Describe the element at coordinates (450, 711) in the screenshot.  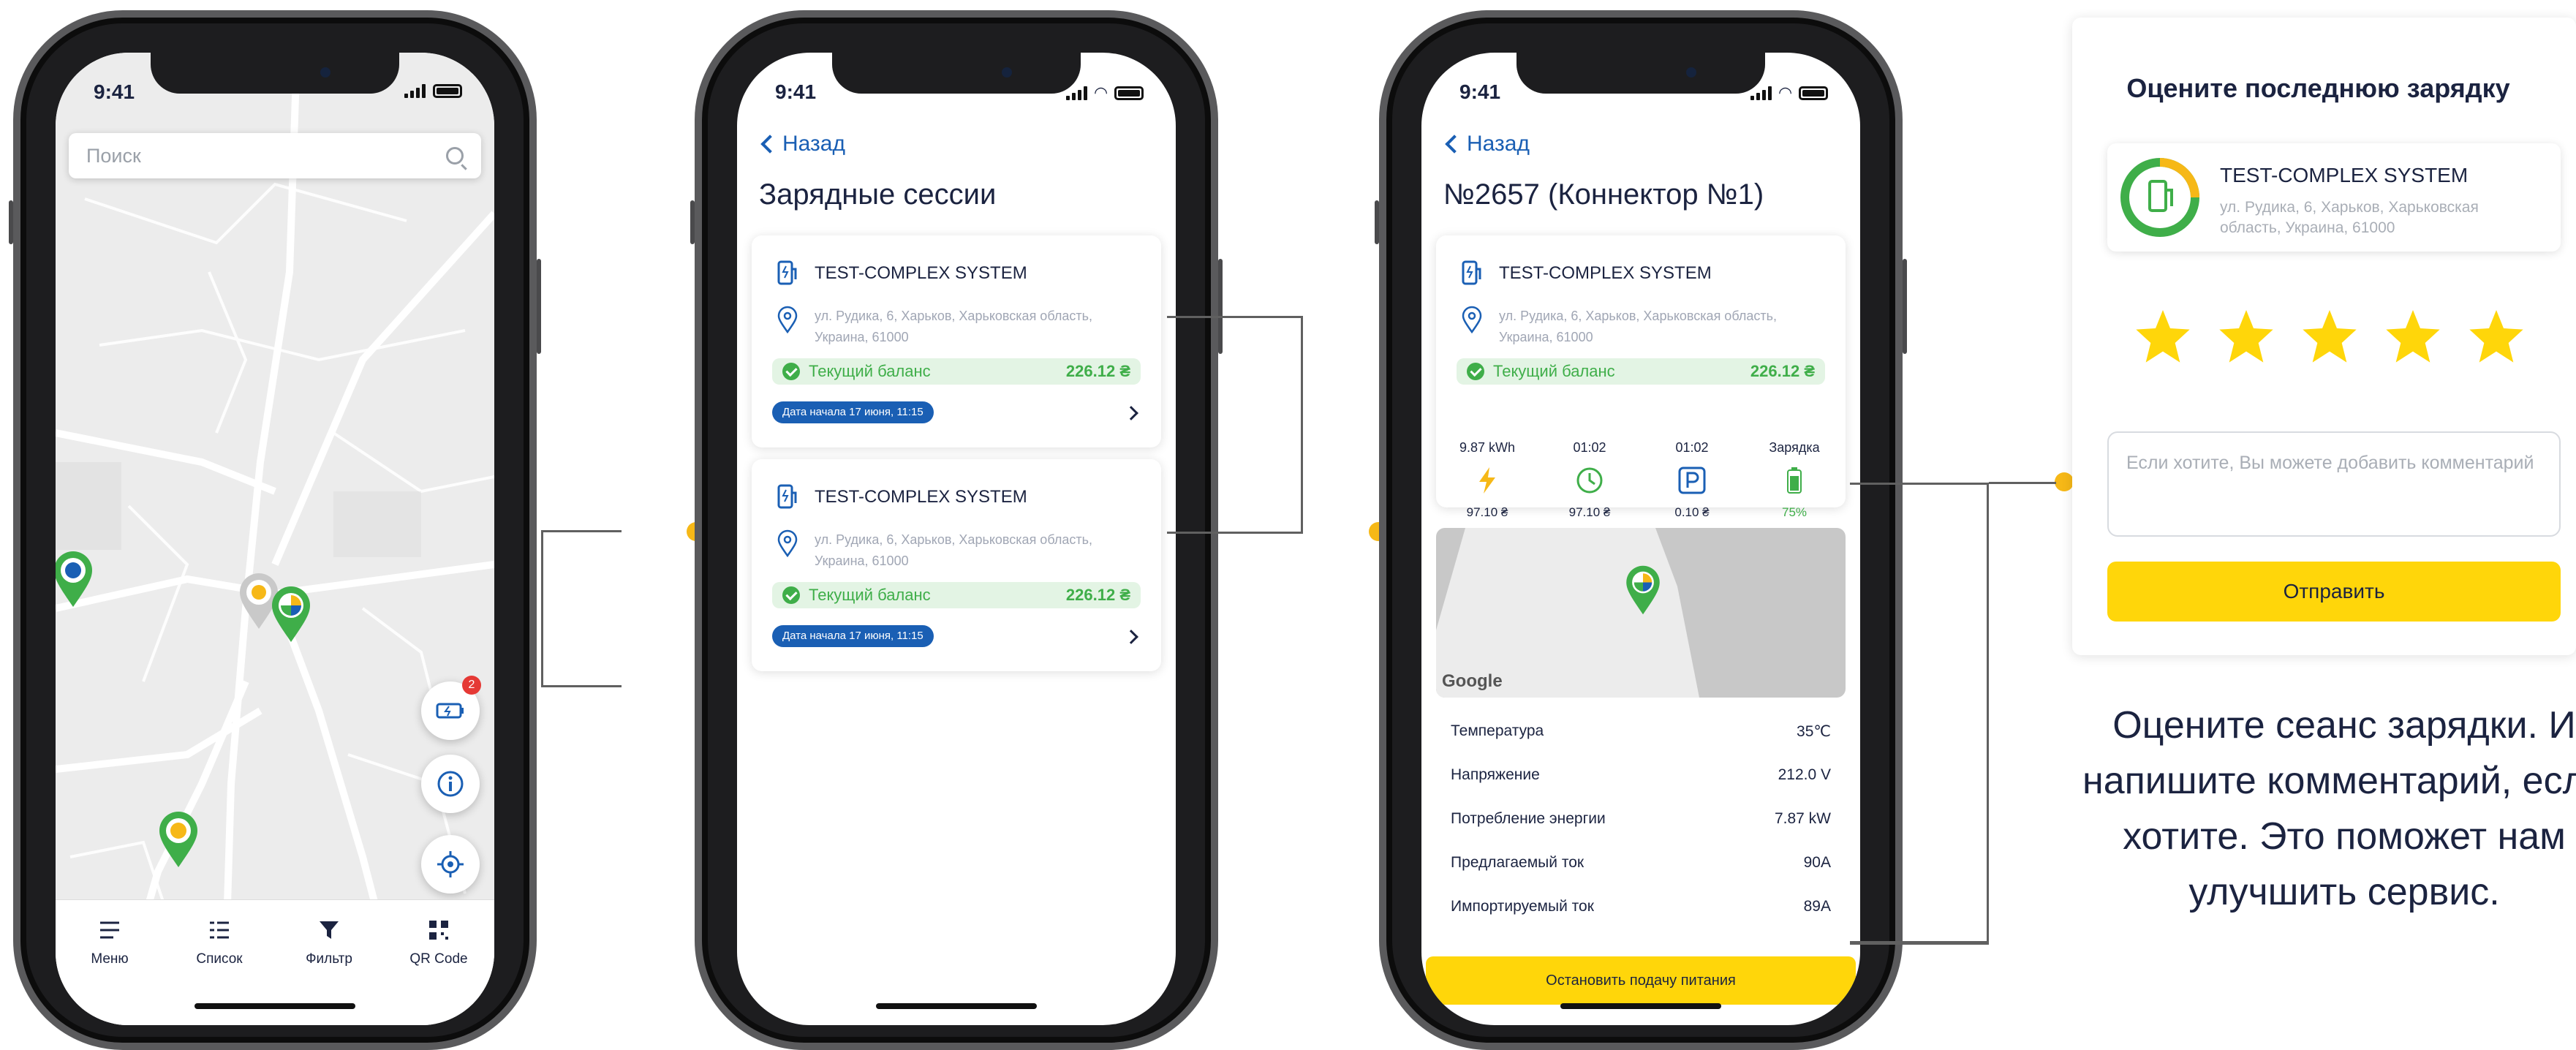
I see `battery-charge-icon` at that location.